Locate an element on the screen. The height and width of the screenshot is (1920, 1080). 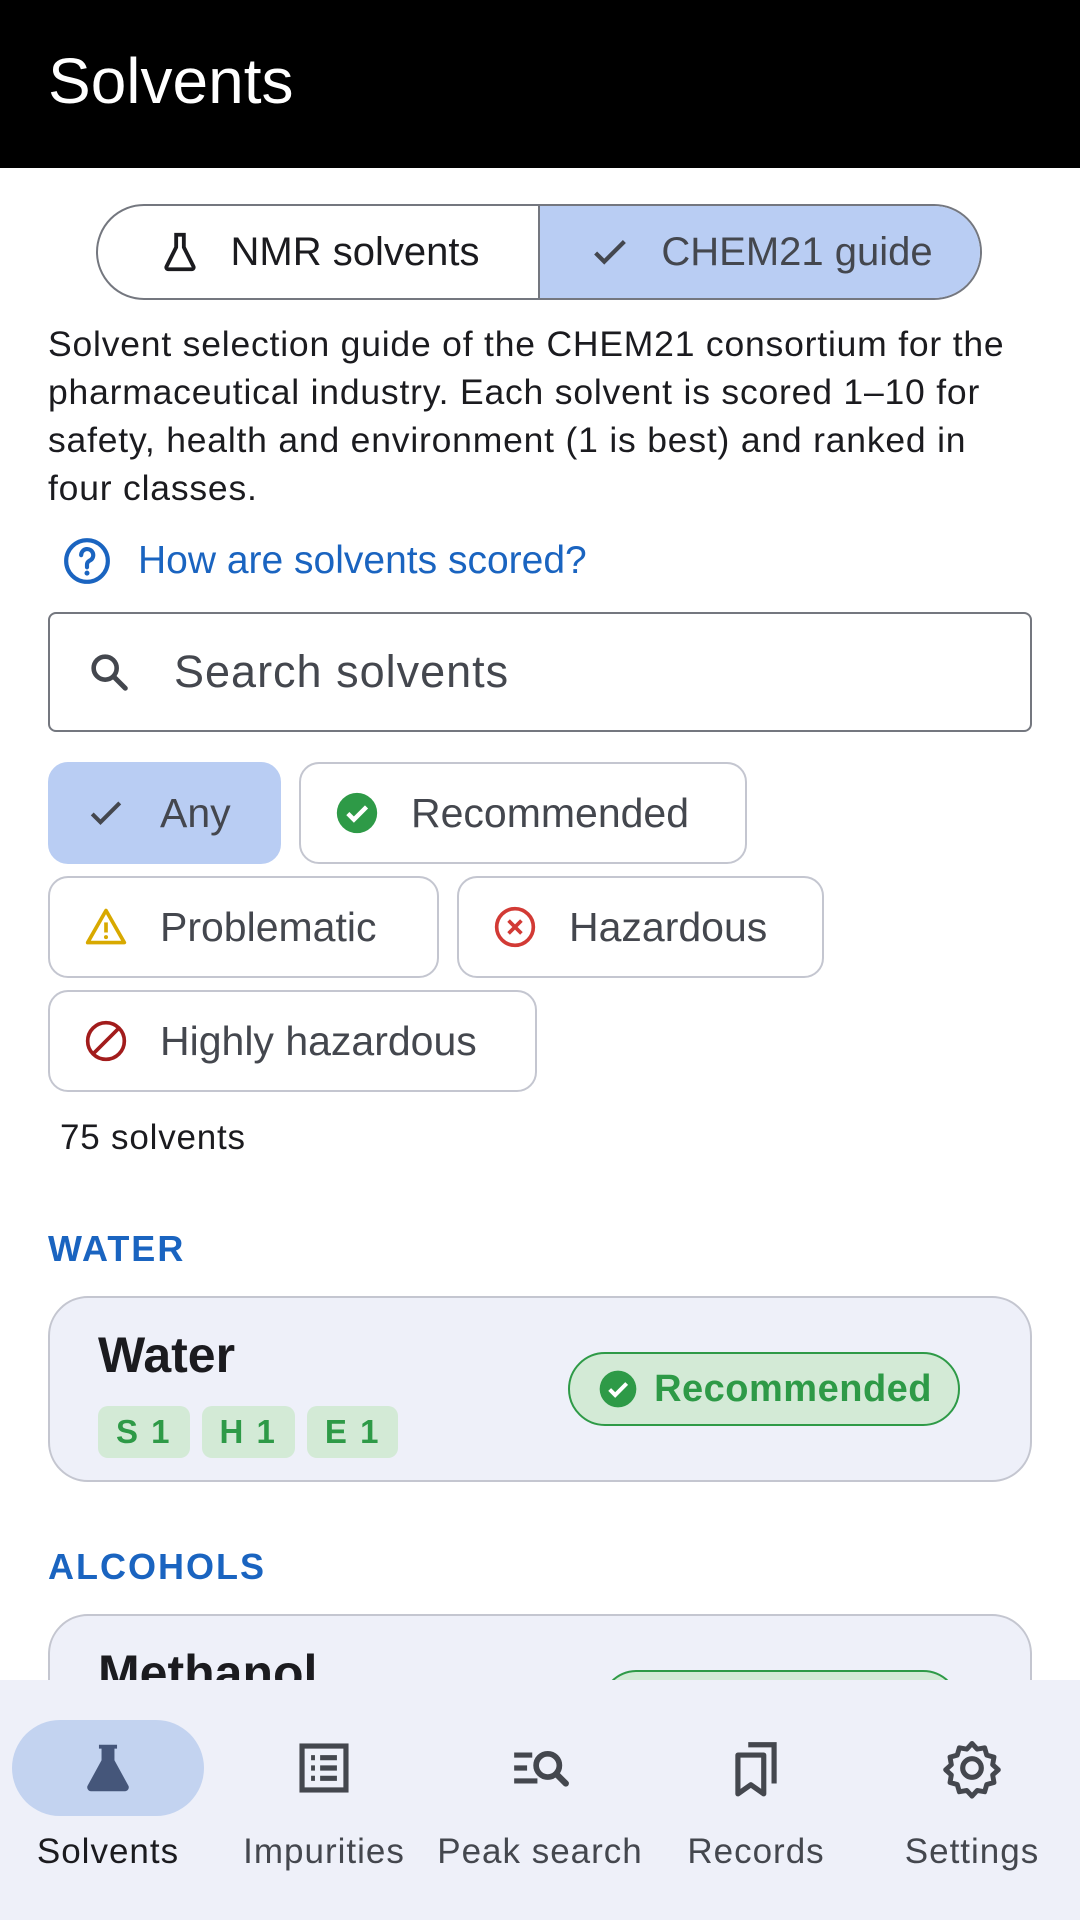
filter-chip-label: Hazardous is located at coordinates (668, 926).